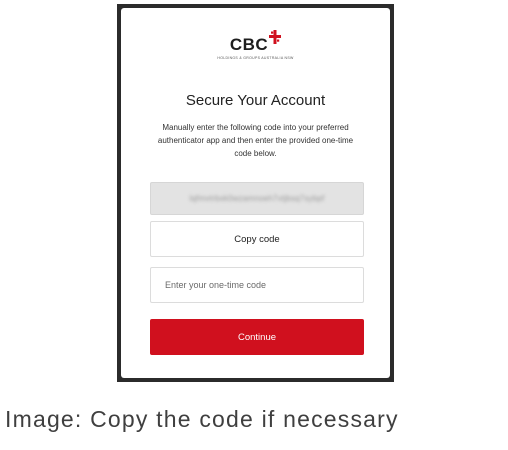 The height and width of the screenshot is (450, 508). What do you see at coordinates (202, 419) in the screenshot?
I see `image-caption: Image: Copy the code if necessary` at bounding box center [202, 419].